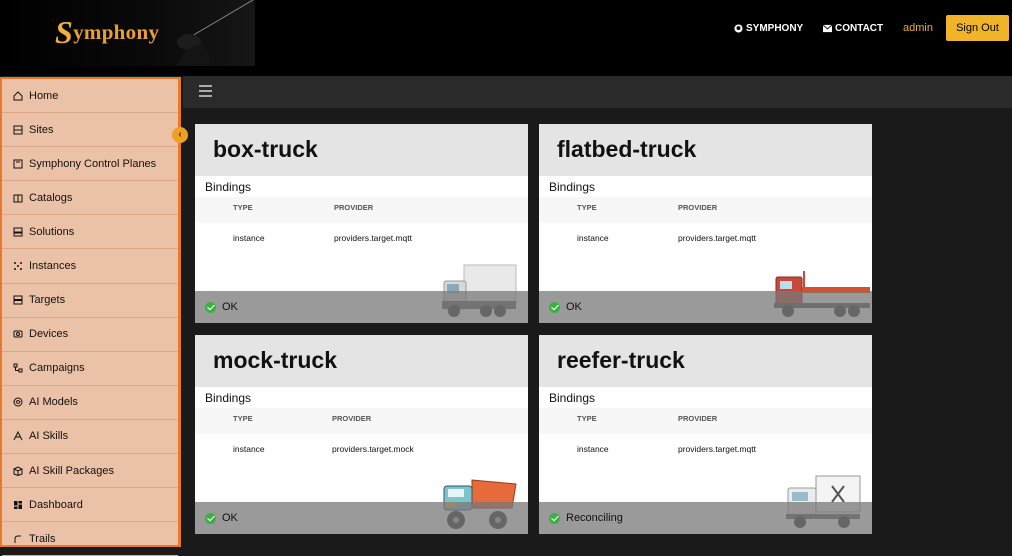 The height and width of the screenshot is (556, 1012). I want to click on card-title: flatbed-truck, so click(705, 150).